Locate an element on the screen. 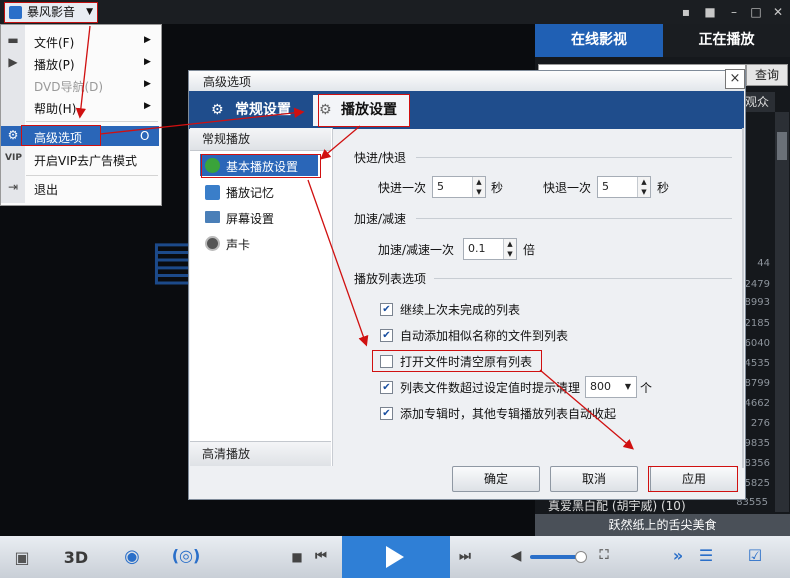 This screenshot has width=790, height=578. checkbox-cleanup-prompt: ✔ is located at coordinates (386, 387).